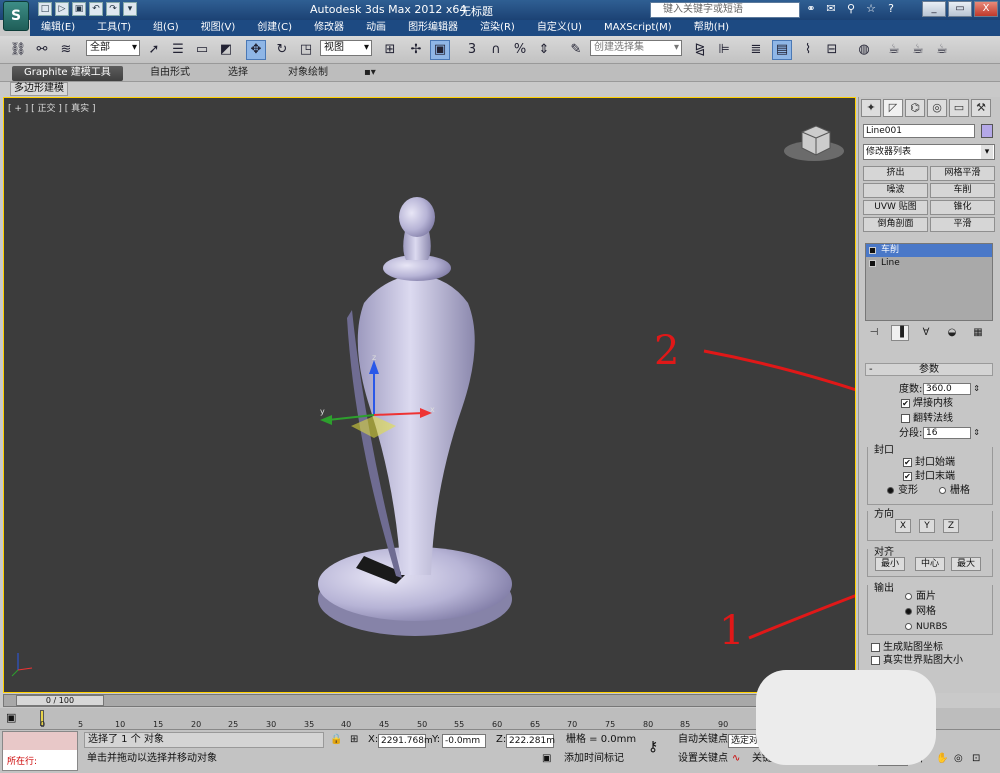 This screenshot has height=773, width=1000. I want to click on menu-rendering: 渲染(R), so click(497, 28).